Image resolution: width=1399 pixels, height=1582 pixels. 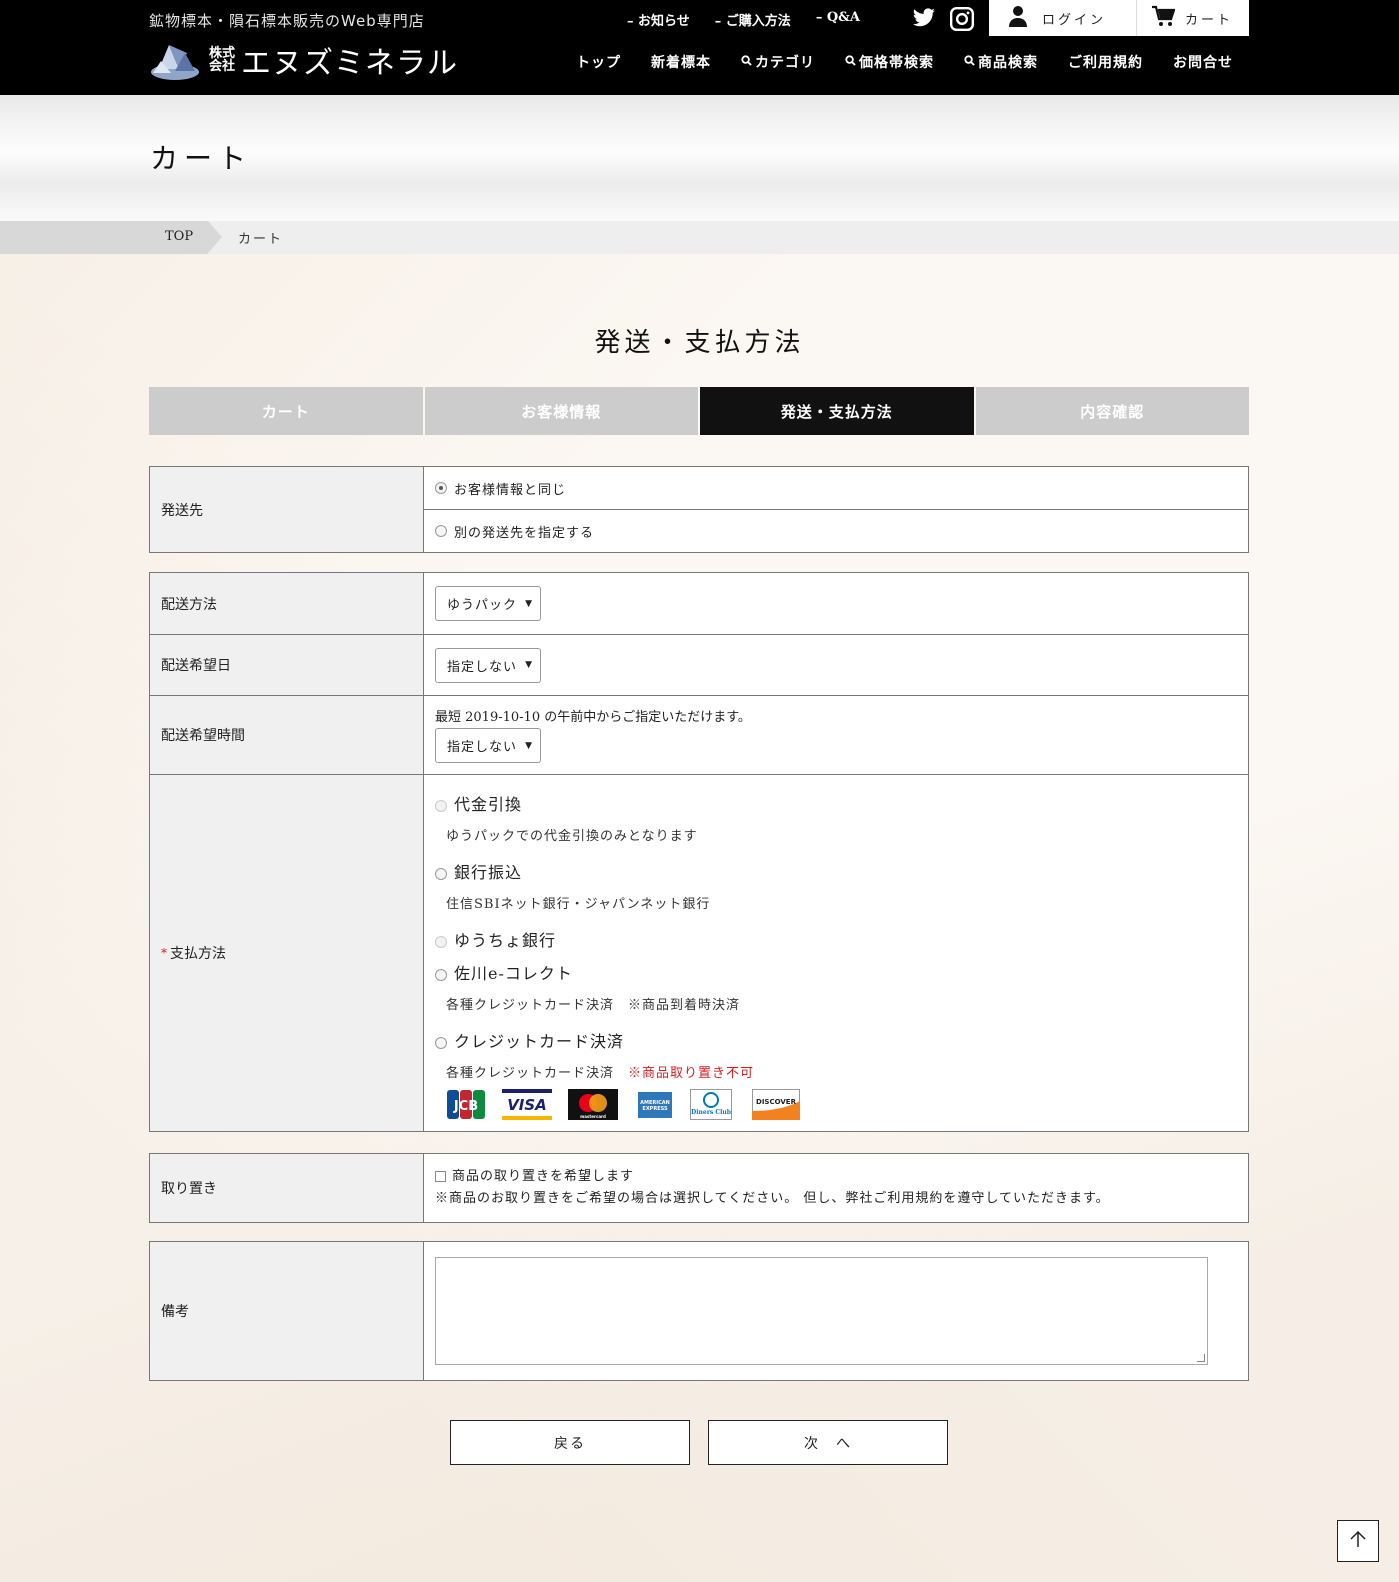 What do you see at coordinates (488, 603) in the screenshot?
I see `delivery-method-select: ゆうパック ▼` at bounding box center [488, 603].